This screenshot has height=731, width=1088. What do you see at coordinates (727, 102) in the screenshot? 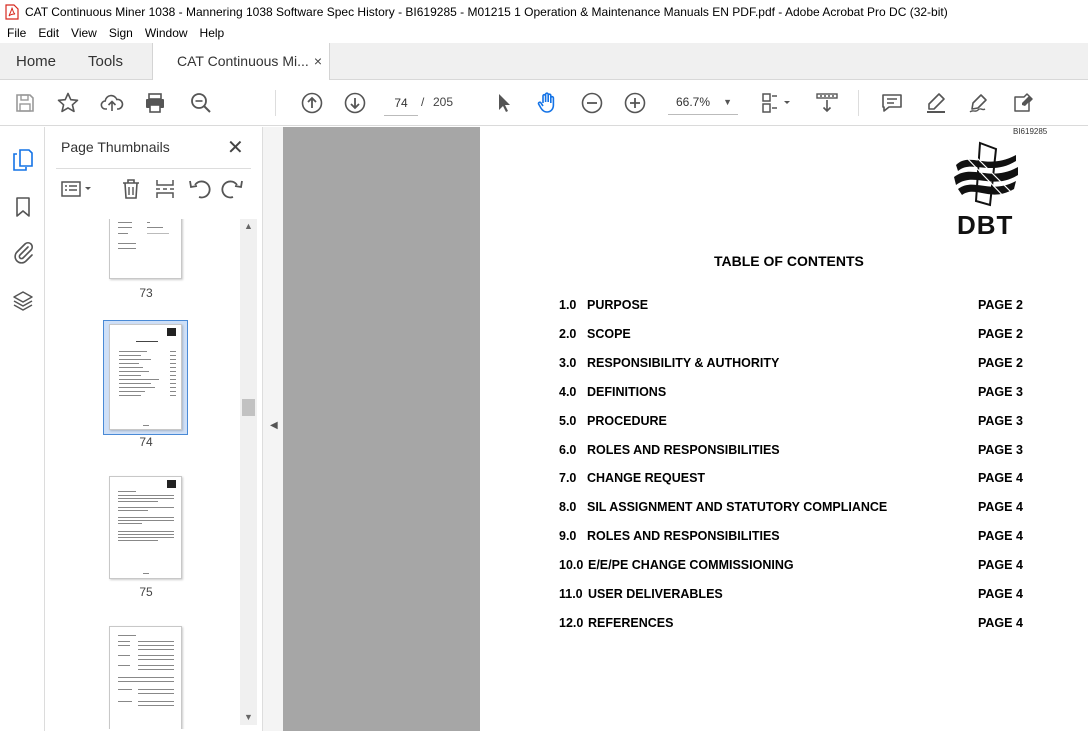
I see `chevron-down-icon: ▼` at bounding box center [727, 102].